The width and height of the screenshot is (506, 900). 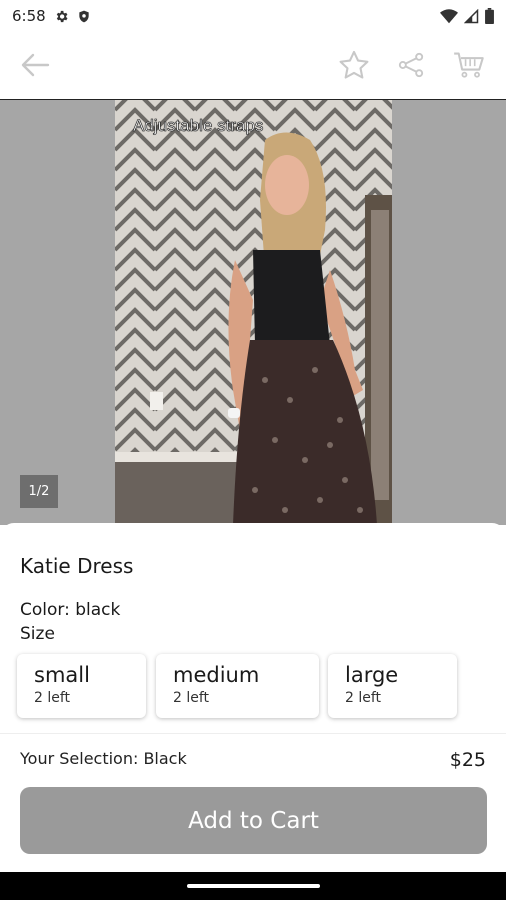 I want to click on size-option-medium: medium 2 left, so click(x=237, y=686).